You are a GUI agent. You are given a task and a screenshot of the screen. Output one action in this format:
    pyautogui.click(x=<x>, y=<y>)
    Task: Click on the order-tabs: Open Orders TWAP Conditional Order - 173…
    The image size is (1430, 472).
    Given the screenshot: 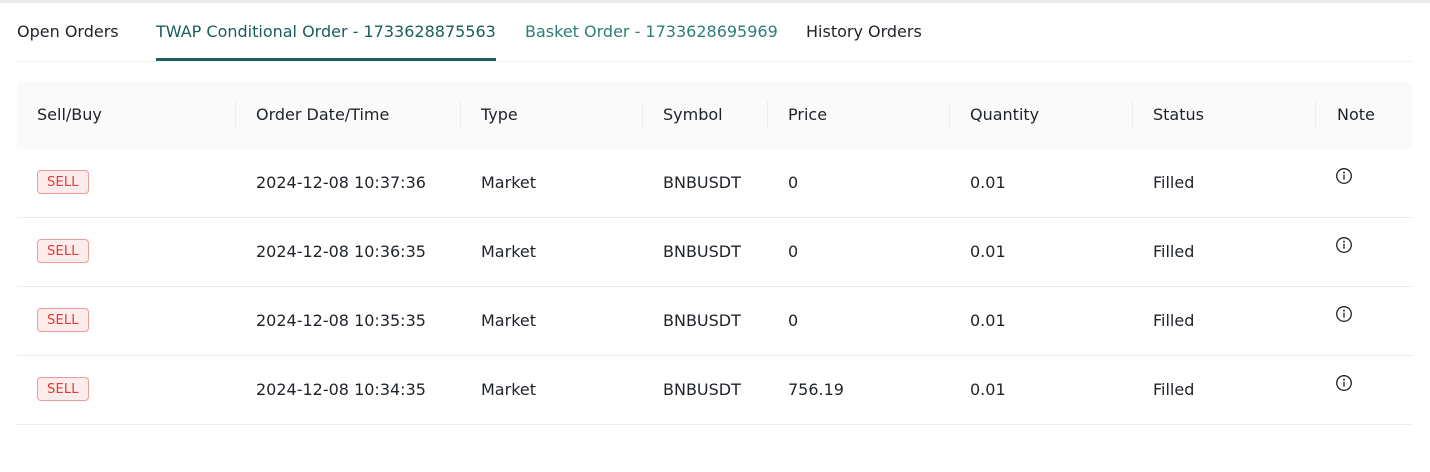 What is the action you would take?
    pyautogui.click(x=714, y=31)
    